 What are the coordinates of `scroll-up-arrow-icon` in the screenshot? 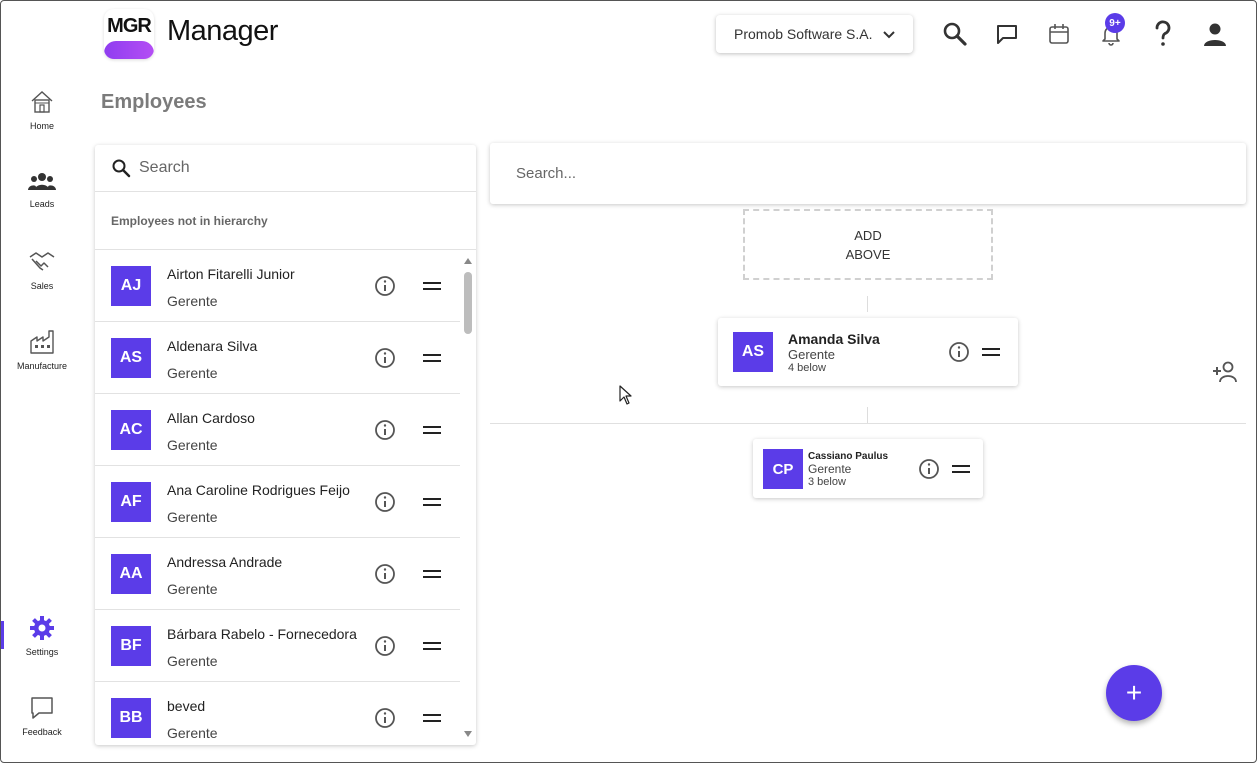 It's located at (468, 261).